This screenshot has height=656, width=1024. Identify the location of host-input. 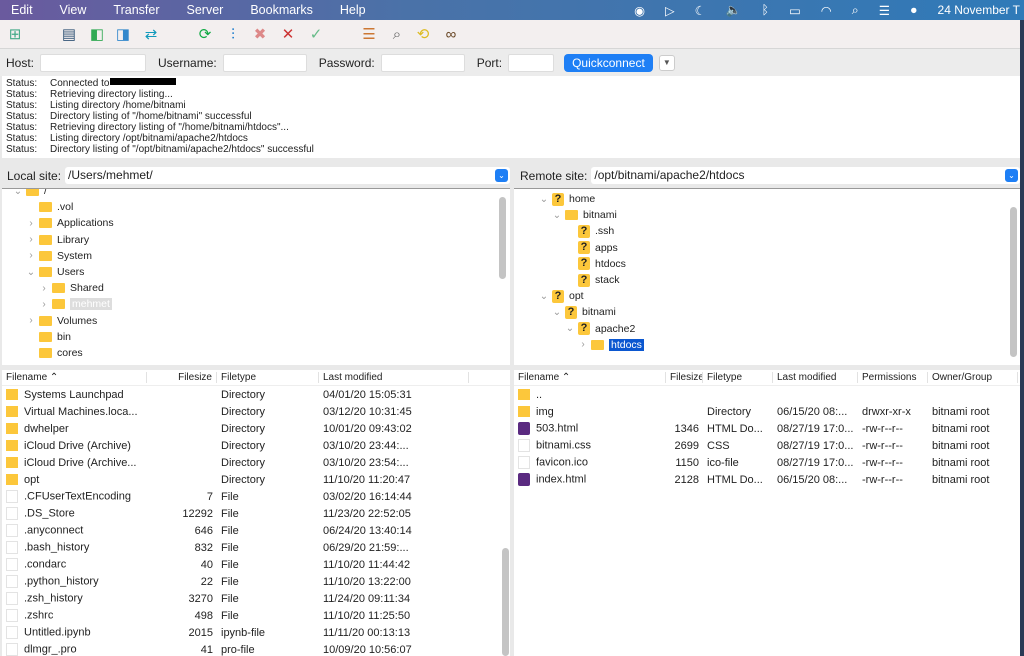
(93, 62).